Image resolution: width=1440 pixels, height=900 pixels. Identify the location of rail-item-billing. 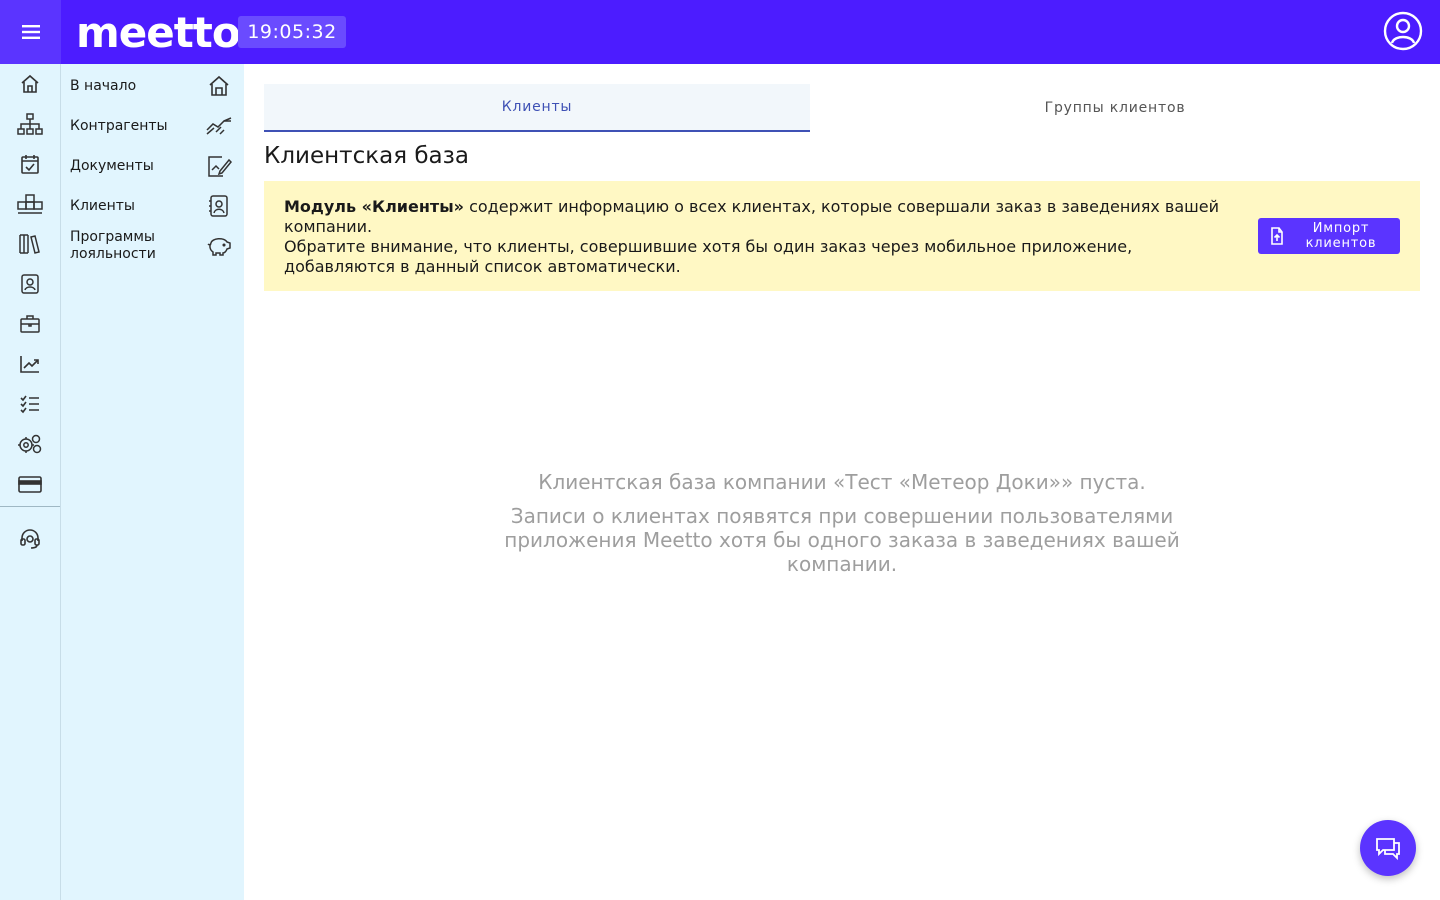
(30, 484).